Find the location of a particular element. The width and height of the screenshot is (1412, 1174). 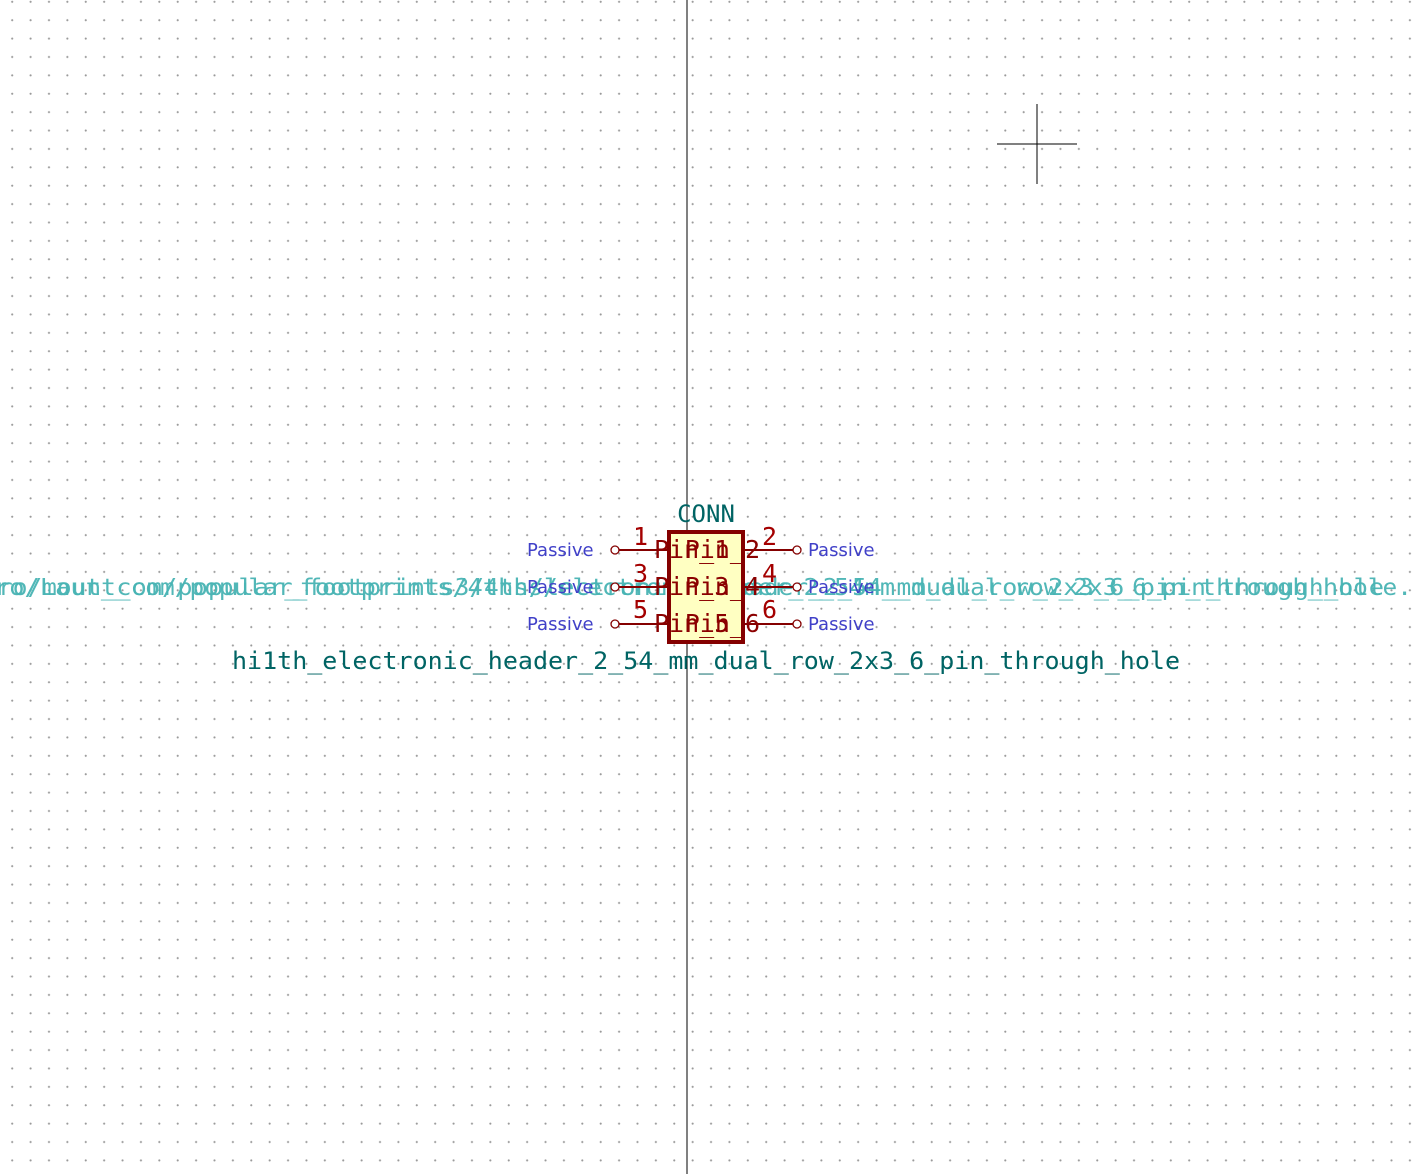

pin-3-type: Passive is located at coordinates (560, 587).